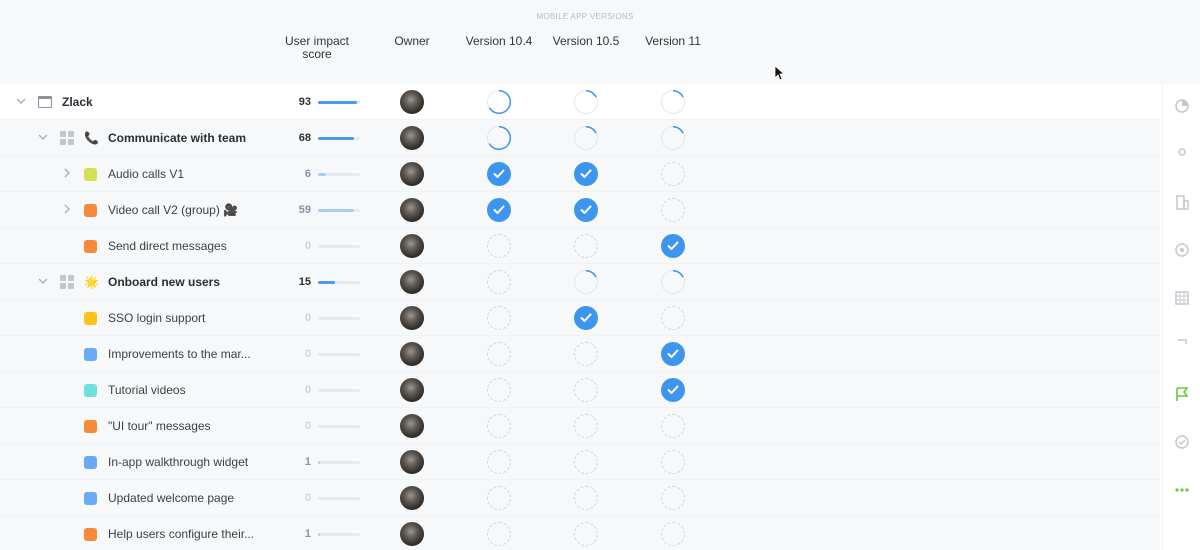  What do you see at coordinates (412, 41) in the screenshot?
I see `column-header-owner: Owner` at bounding box center [412, 41].